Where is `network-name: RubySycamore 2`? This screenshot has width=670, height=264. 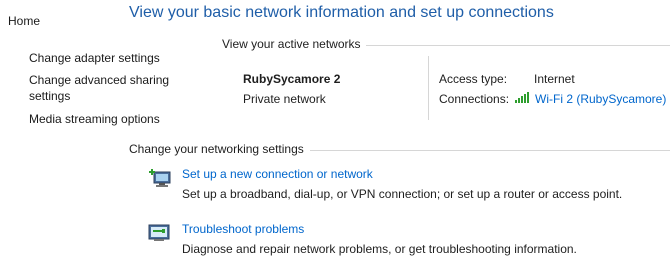
network-name: RubySycamore 2 is located at coordinates (292, 79).